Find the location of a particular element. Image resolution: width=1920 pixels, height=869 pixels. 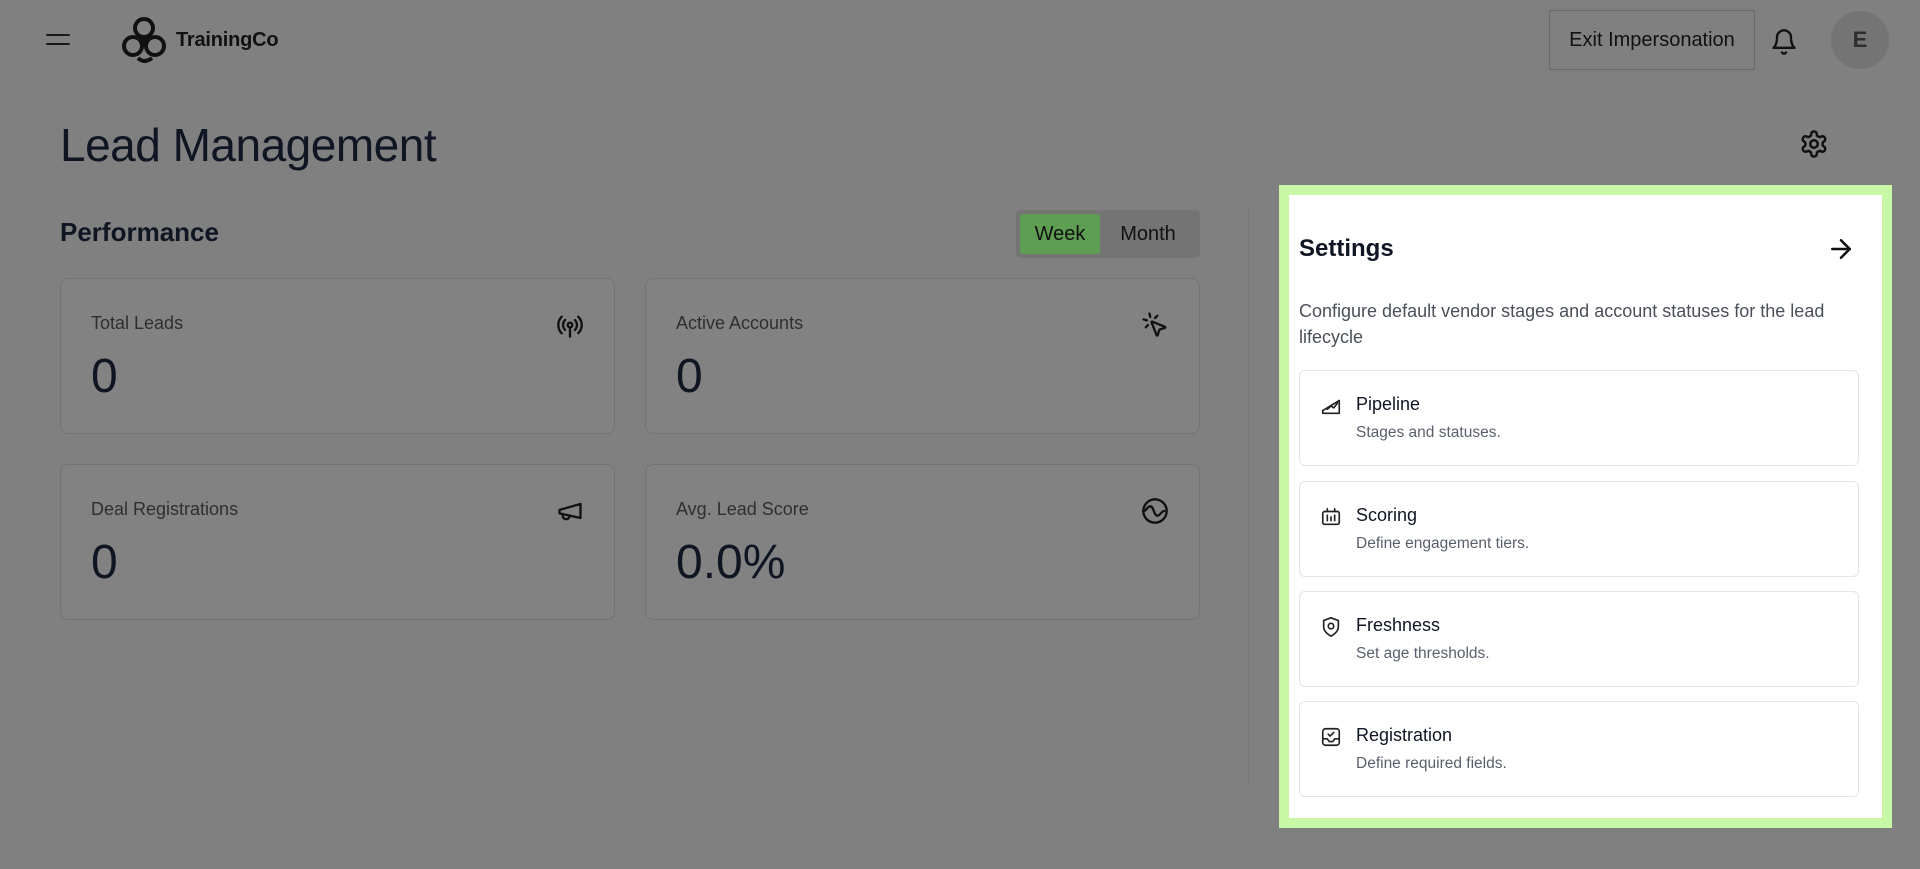

broadcast-icon is located at coordinates (570, 326).